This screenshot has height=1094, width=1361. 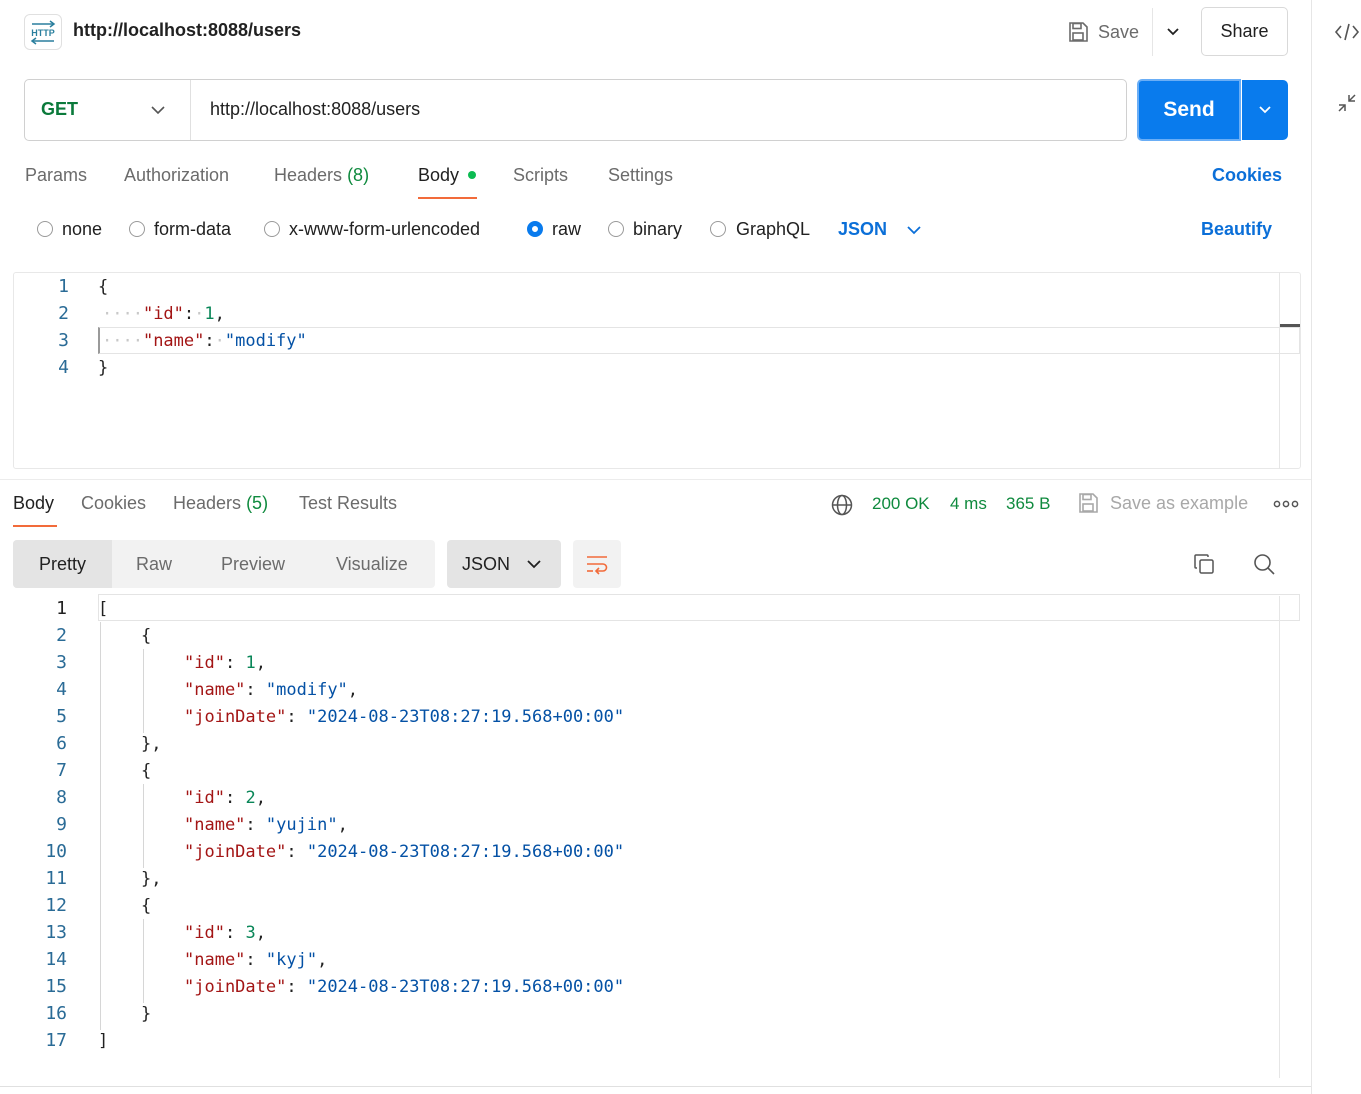 What do you see at coordinates (901, 504) in the screenshot?
I see `status-code: 200 OK` at bounding box center [901, 504].